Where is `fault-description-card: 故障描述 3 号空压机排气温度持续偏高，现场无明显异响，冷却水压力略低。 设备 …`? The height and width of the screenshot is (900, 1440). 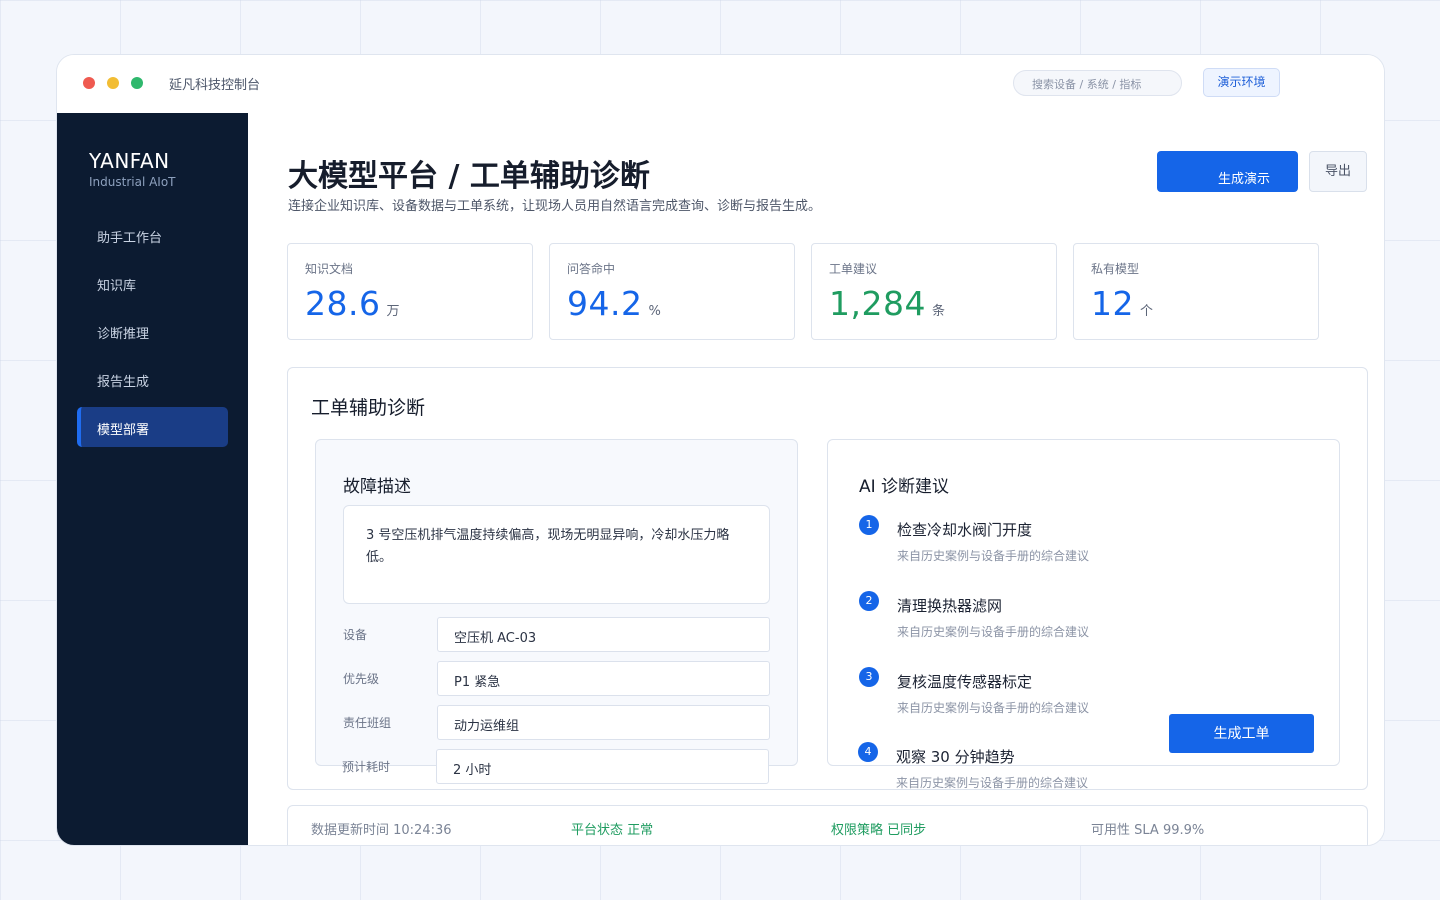
fault-description-card: 故障描述 3 号空压机排气温度持续偏高，现场无明显异响，冷却水压力略低。 设备 … is located at coordinates (556, 602).